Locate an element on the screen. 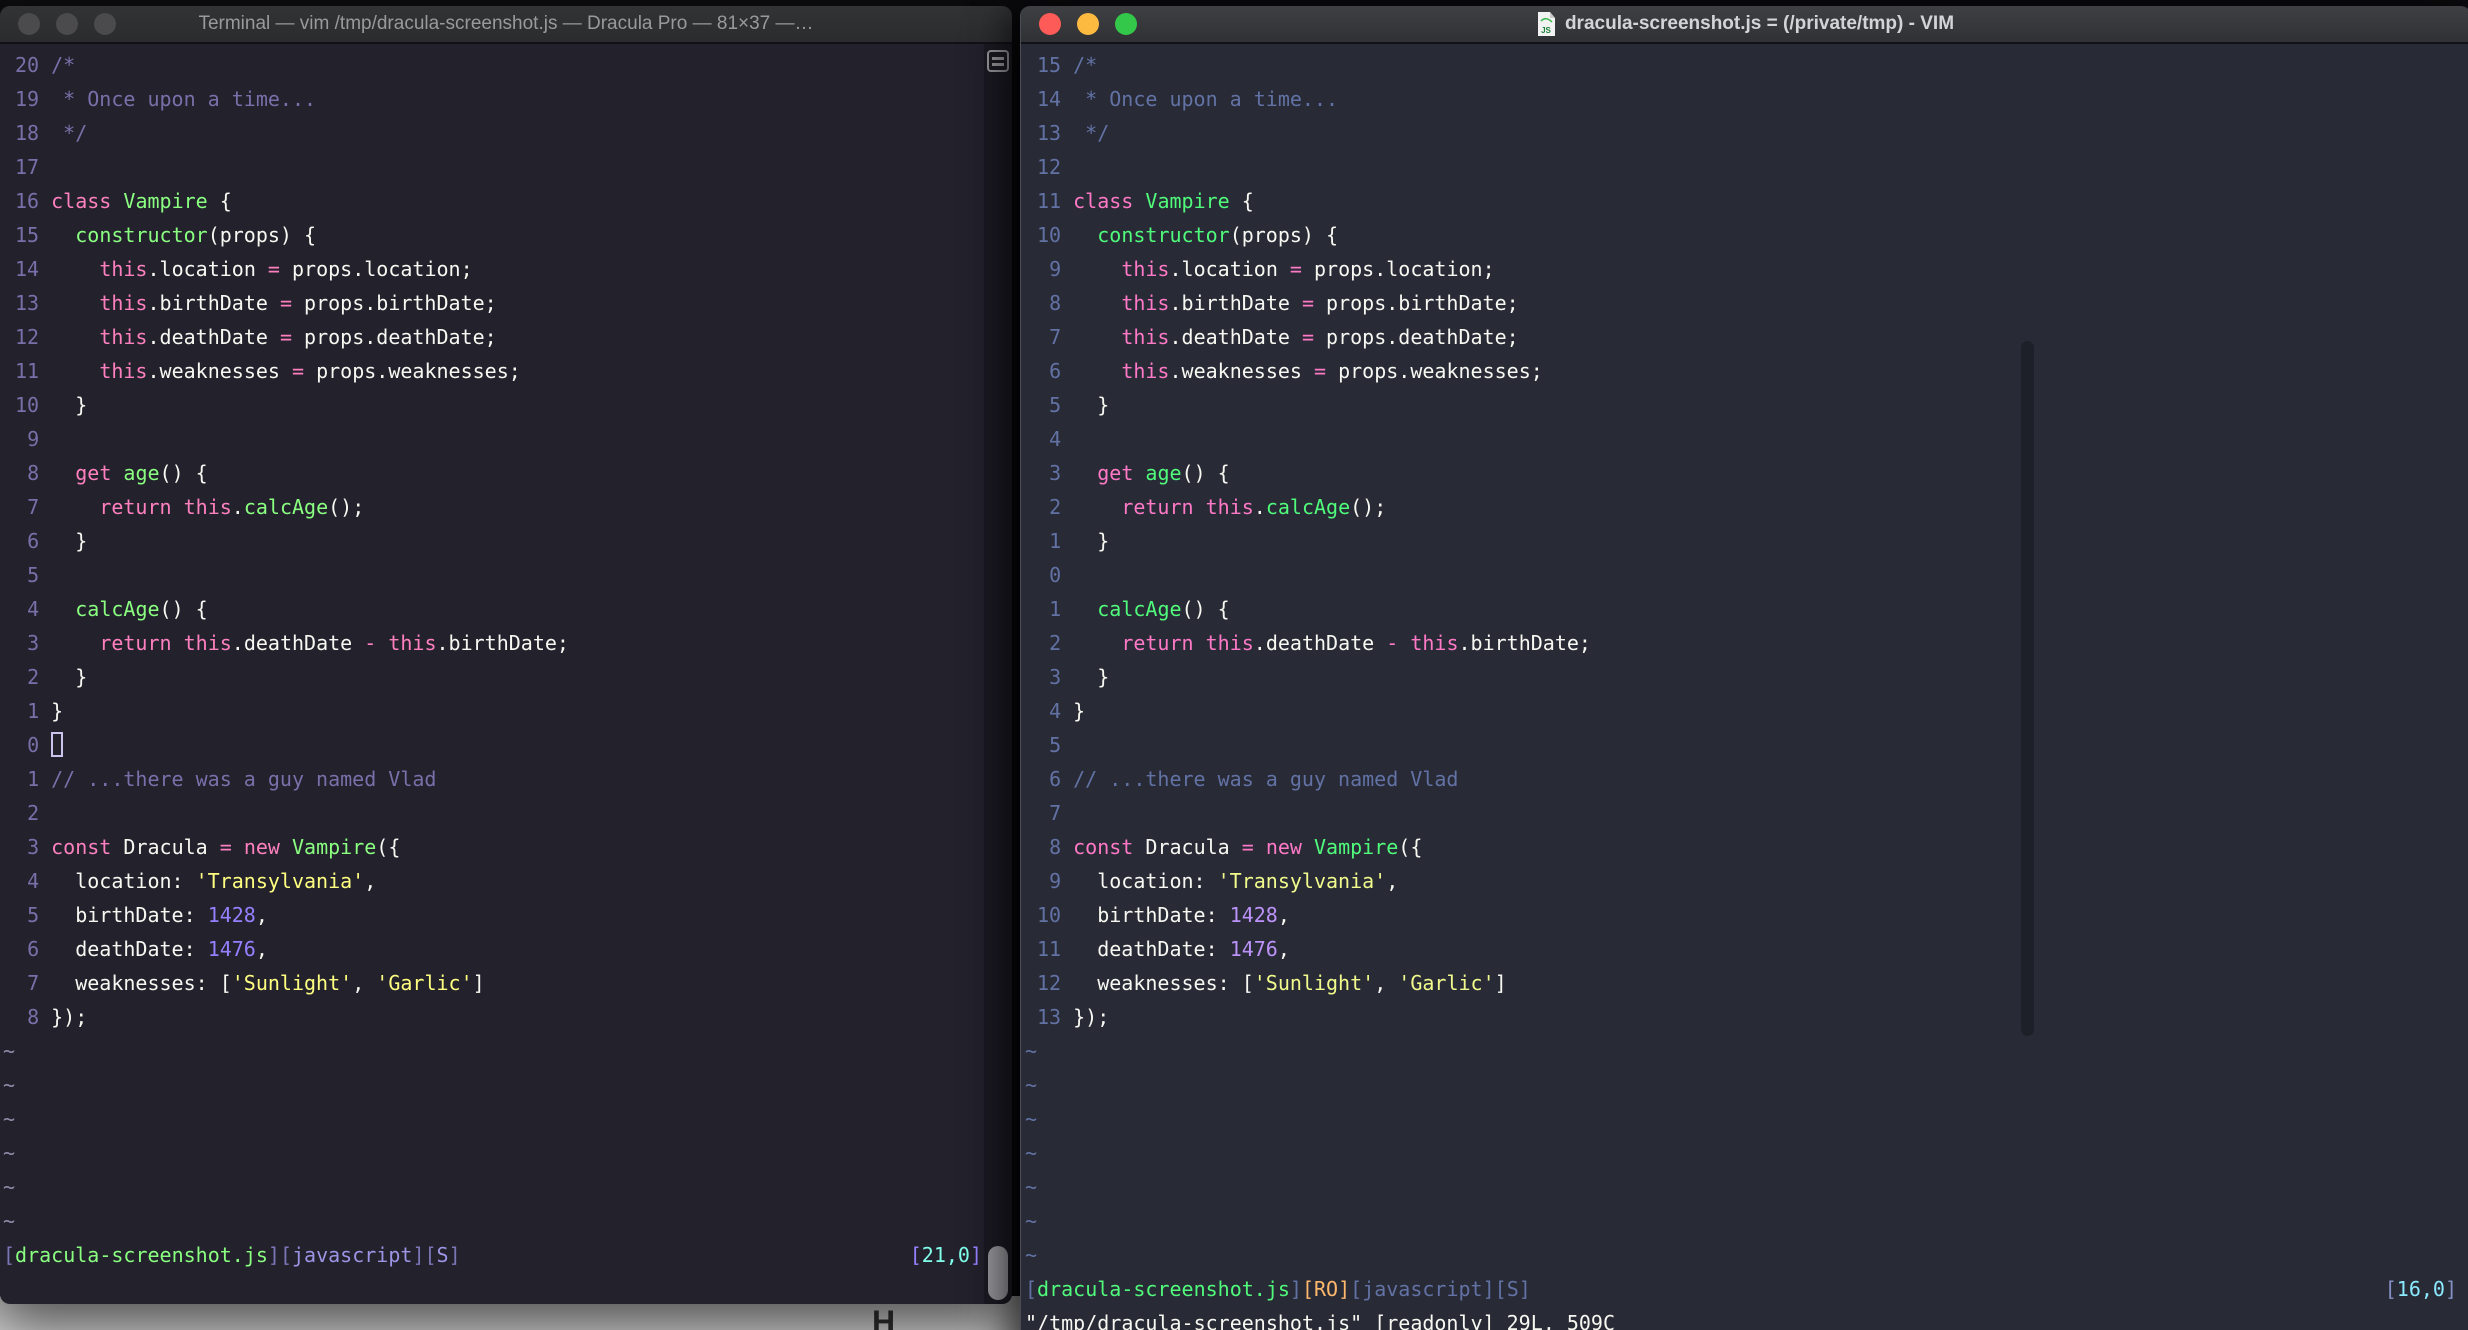 The image size is (2468, 1330). statusline-cursor-position: [16,0] is located at coordinates (2420, 1289).